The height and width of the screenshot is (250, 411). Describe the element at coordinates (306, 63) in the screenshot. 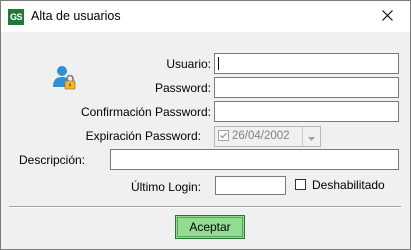

I see `usuario-input` at that location.